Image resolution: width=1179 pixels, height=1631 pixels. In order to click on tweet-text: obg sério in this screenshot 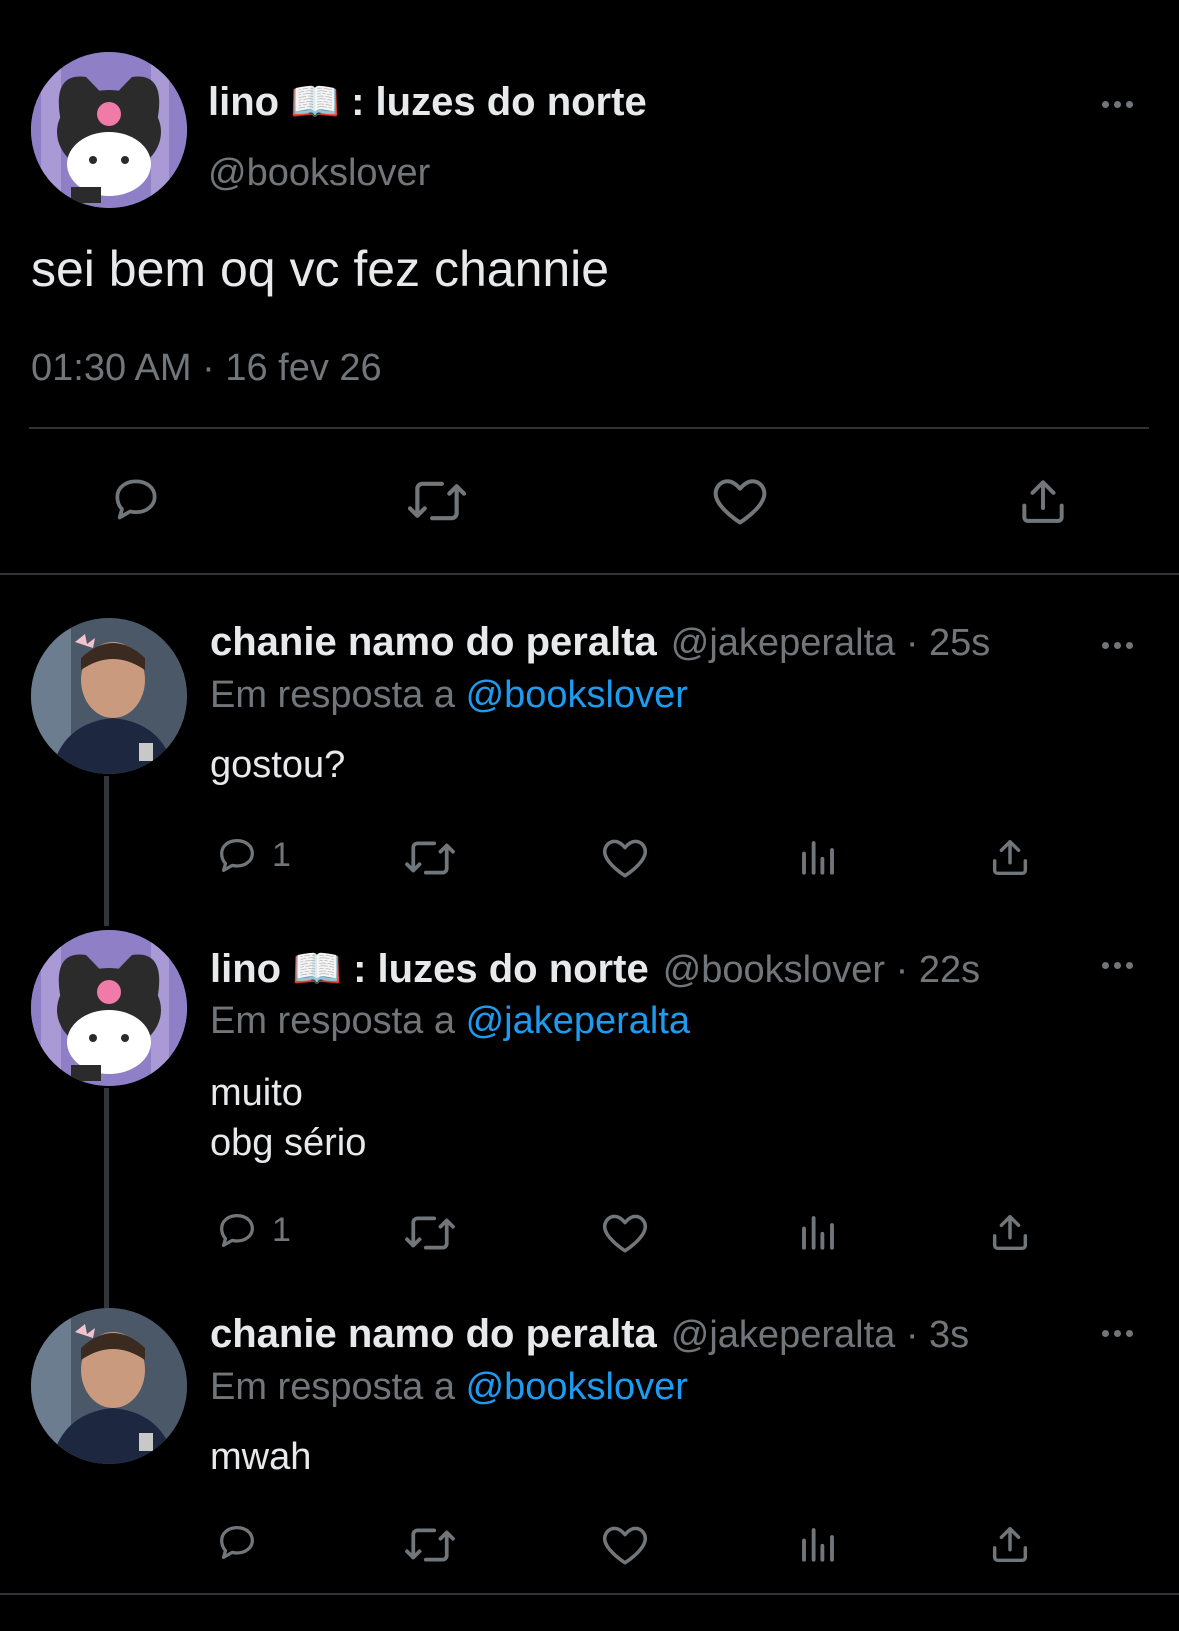, I will do `click(288, 1143)`.